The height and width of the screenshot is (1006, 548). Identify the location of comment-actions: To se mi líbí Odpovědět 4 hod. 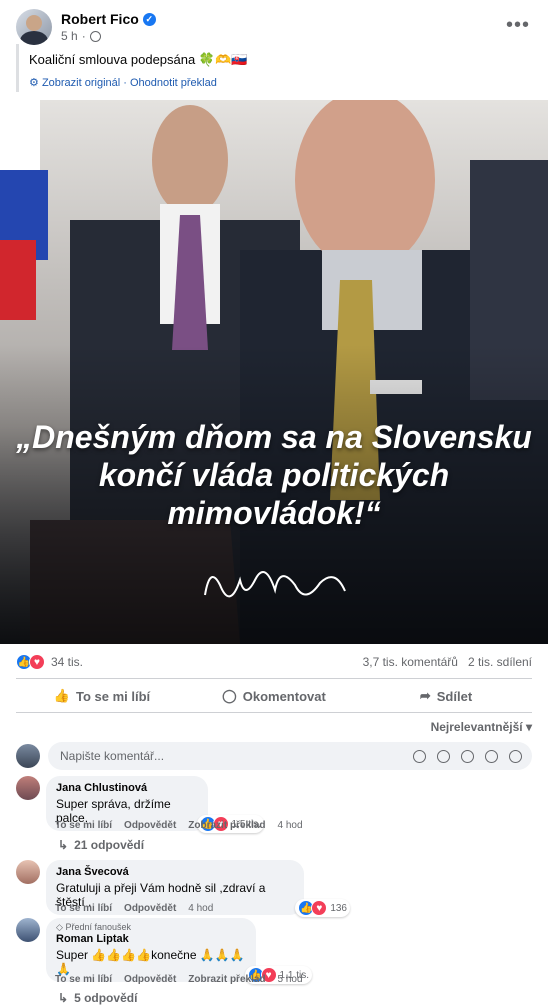
(134, 908).